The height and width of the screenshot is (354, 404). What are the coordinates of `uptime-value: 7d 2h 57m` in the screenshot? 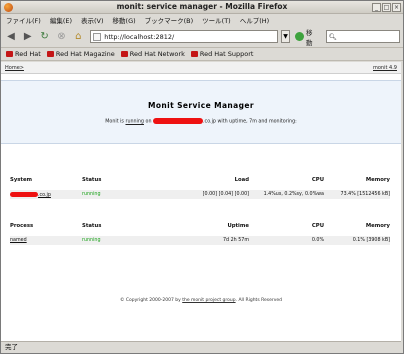 It's located at (215, 240).